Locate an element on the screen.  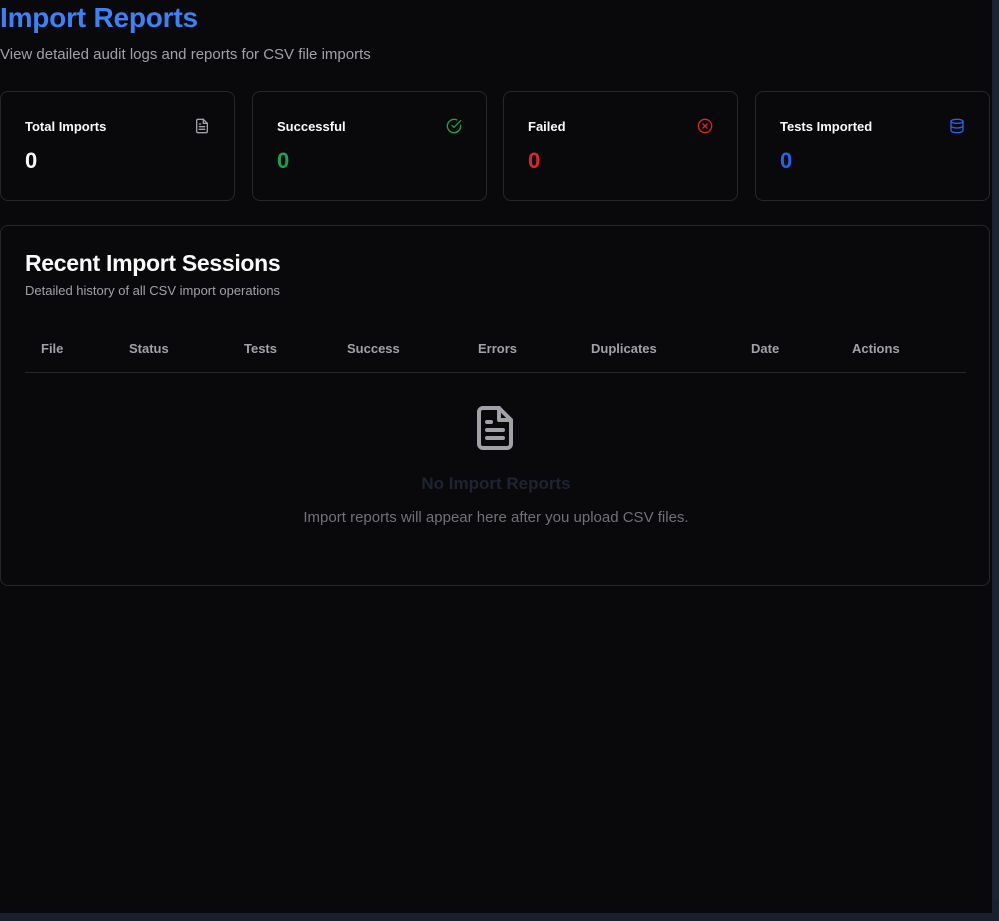
check-circle-icon is located at coordinates (454, 126).